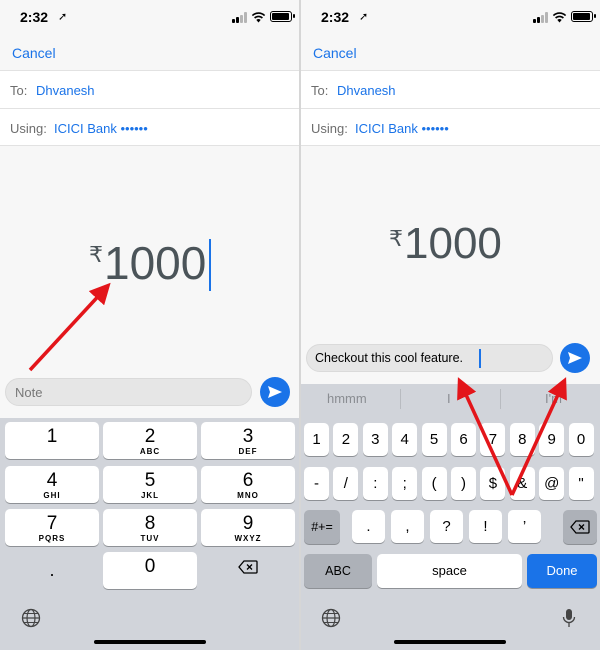  Describe the element at coordinates (434, 439) in the screenshot. I see `symbol-key: 5` at that location.